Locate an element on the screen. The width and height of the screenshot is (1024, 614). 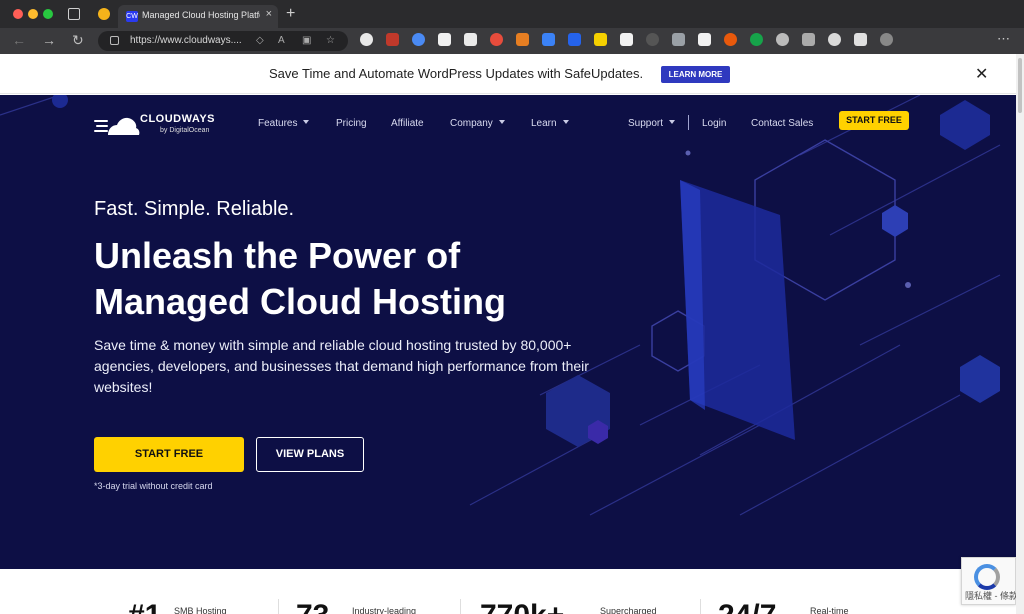
nav-learn-label: Learn is located at coordinates (544, 123).